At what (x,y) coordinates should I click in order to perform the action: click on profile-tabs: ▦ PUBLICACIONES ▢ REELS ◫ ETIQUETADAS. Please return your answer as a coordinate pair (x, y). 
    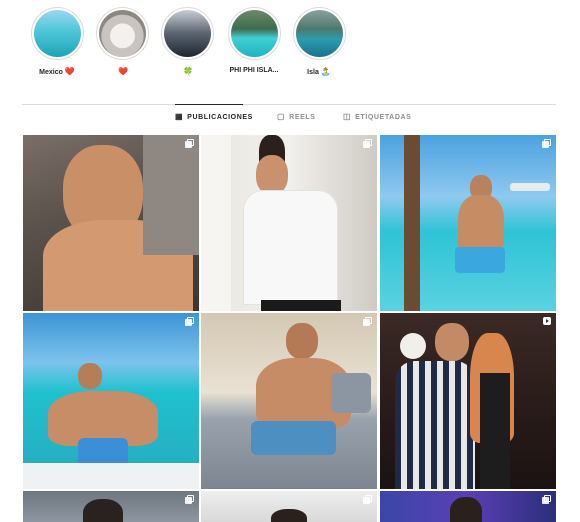
    Looking at the image, I should click on (290, 120).